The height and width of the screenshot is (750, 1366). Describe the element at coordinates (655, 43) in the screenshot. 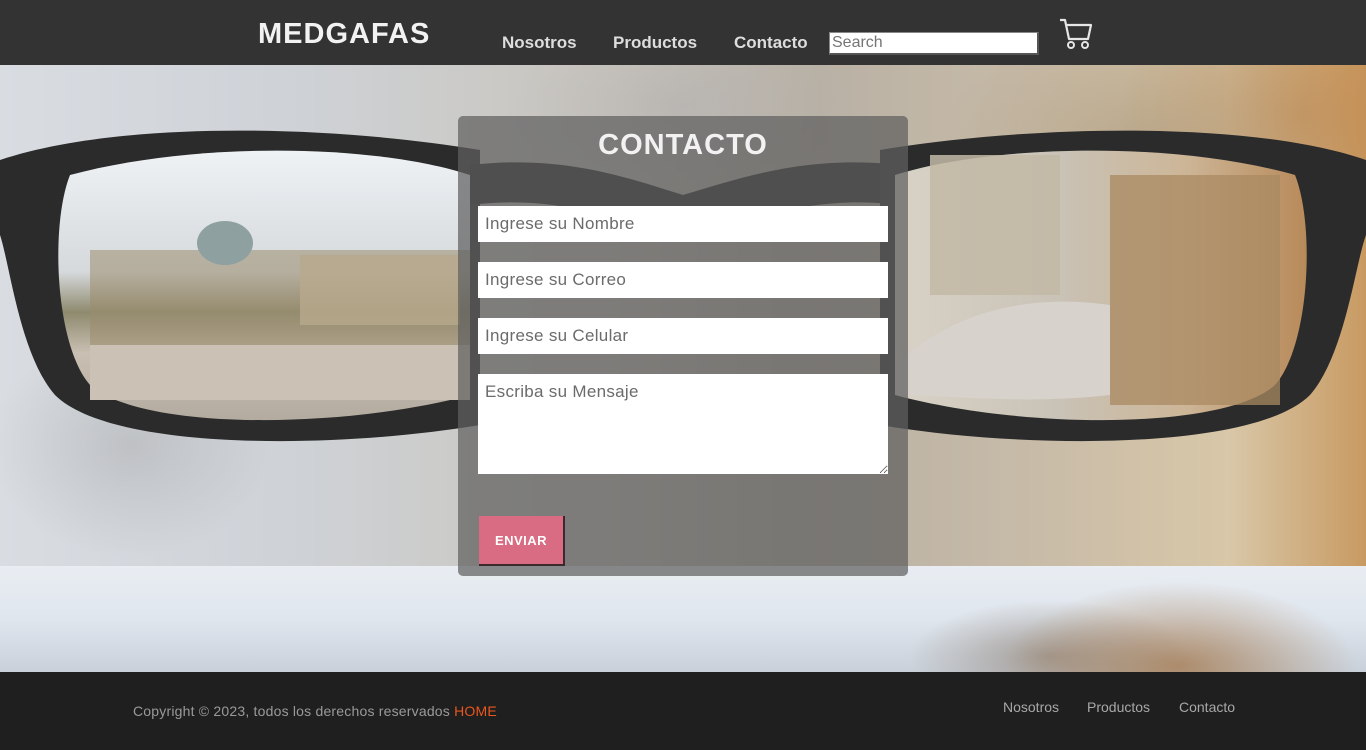

I see `nav-productos: Productos` at that location.